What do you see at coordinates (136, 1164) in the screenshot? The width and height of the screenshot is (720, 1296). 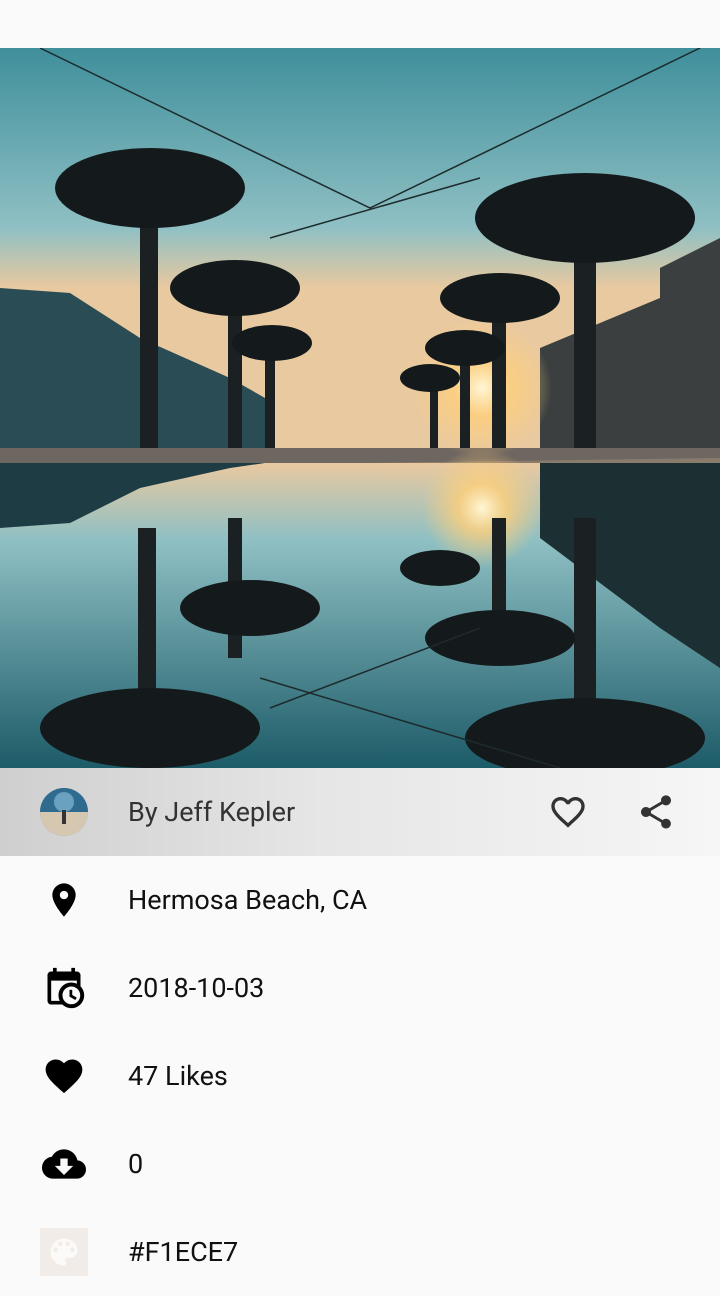 I see `downloads-text: 0` at bounding box center [136, 1164].